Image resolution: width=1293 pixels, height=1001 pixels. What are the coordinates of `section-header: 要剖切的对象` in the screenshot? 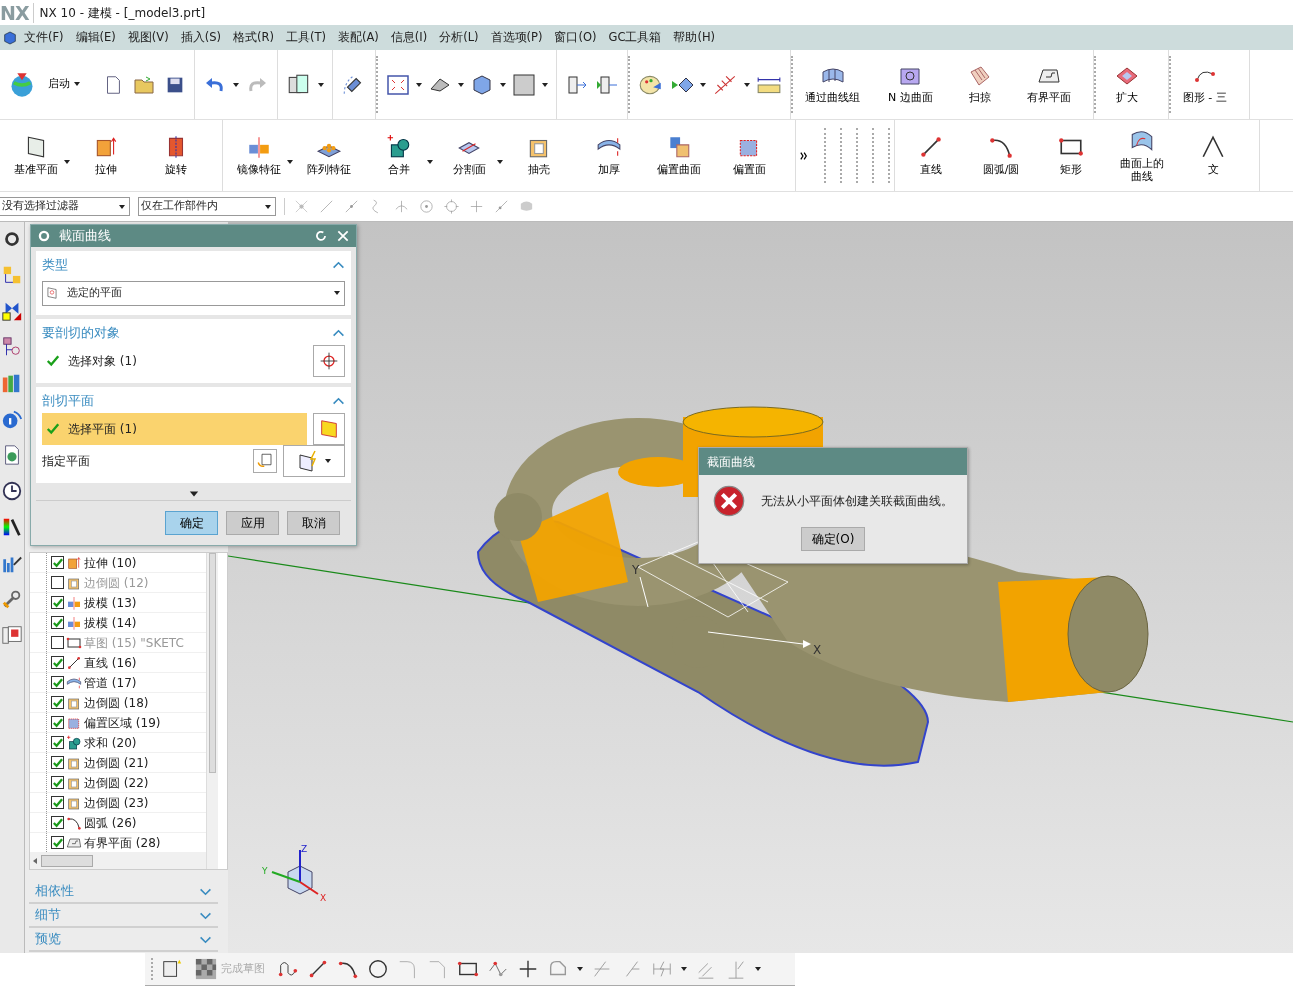 It's located at (193, 333).